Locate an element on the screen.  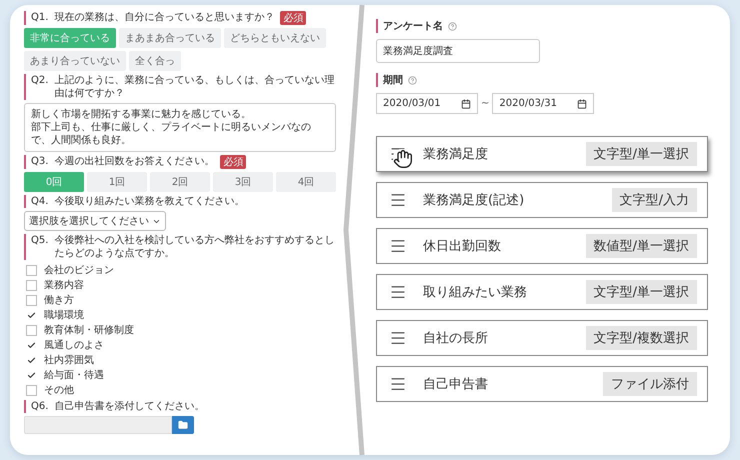
item-title: 取り組みたい業務 is located at coordinates (475, 292).